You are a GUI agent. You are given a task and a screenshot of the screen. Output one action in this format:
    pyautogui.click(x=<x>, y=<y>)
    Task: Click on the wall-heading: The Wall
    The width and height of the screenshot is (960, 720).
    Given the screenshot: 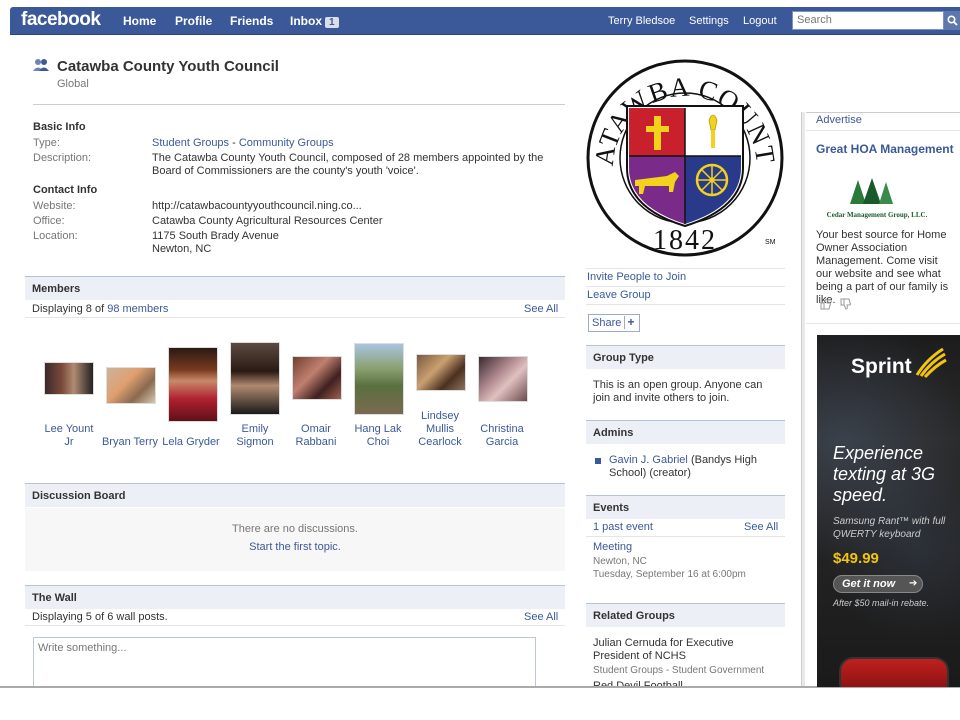 What is the action you would take?
    pyautogui.click(x=295, y=597)
    